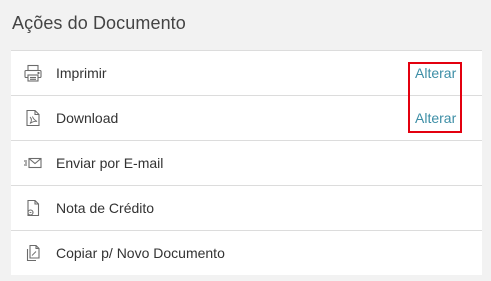 This screenshot has height=281, width=491. Describe the element at coordinates (99, 23) in the screenshot. I see `panel-title: Ações do Documento` at that location.